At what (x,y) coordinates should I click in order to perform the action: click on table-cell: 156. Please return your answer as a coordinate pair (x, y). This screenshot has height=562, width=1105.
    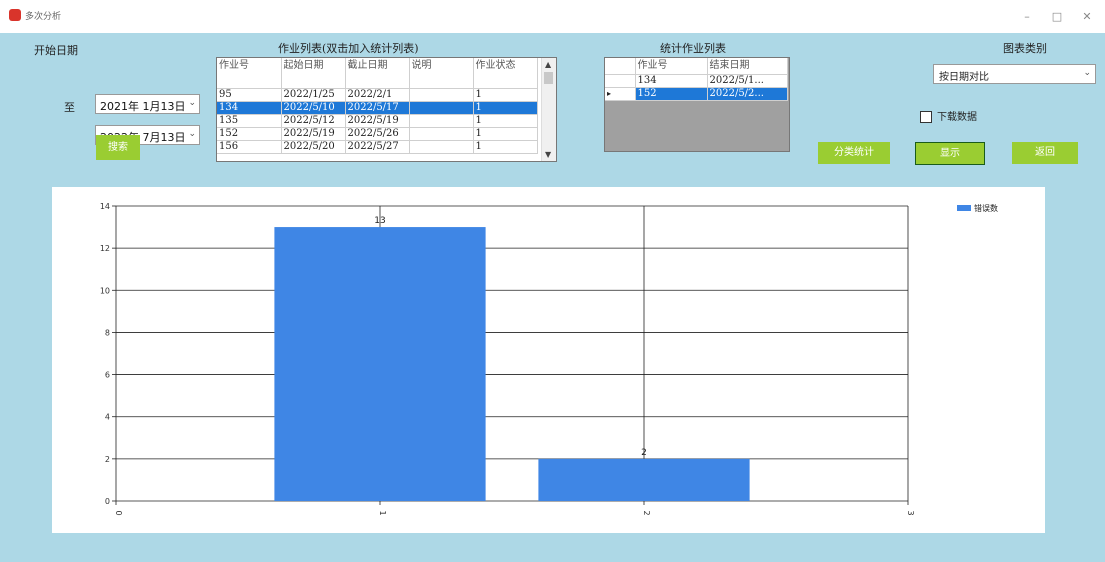
    Looking at the image, I should click on (249, 147).